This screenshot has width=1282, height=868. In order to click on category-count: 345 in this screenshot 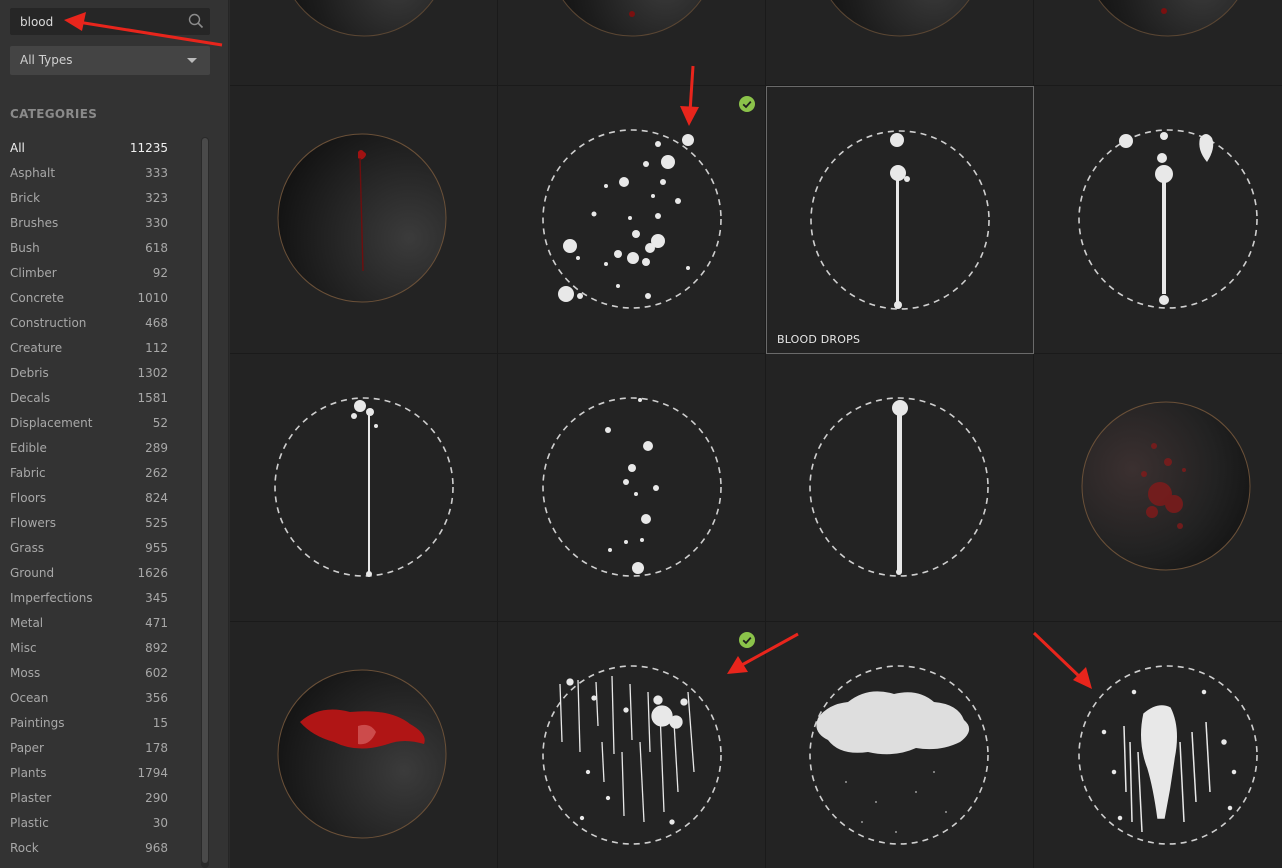, I will do `click(156, 598)`.